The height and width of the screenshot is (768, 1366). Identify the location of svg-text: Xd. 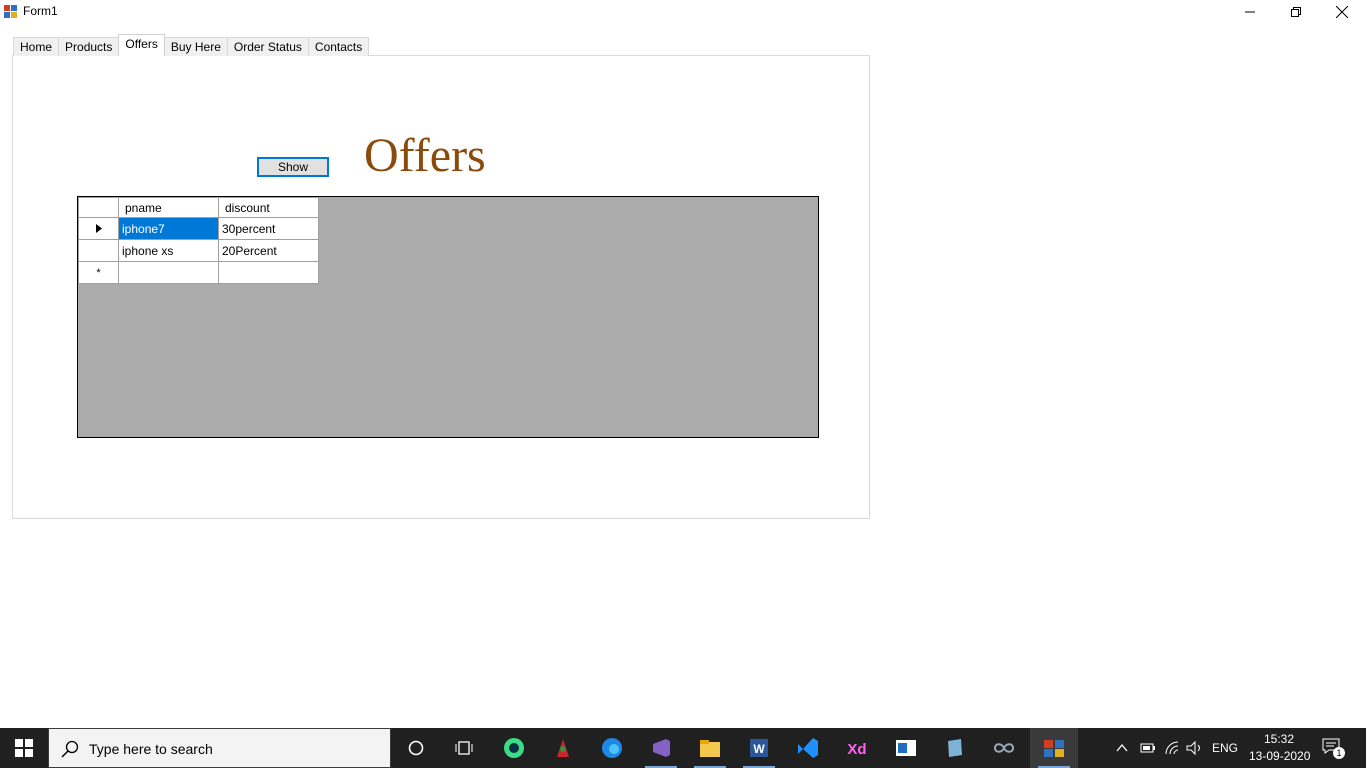
(856, 749).